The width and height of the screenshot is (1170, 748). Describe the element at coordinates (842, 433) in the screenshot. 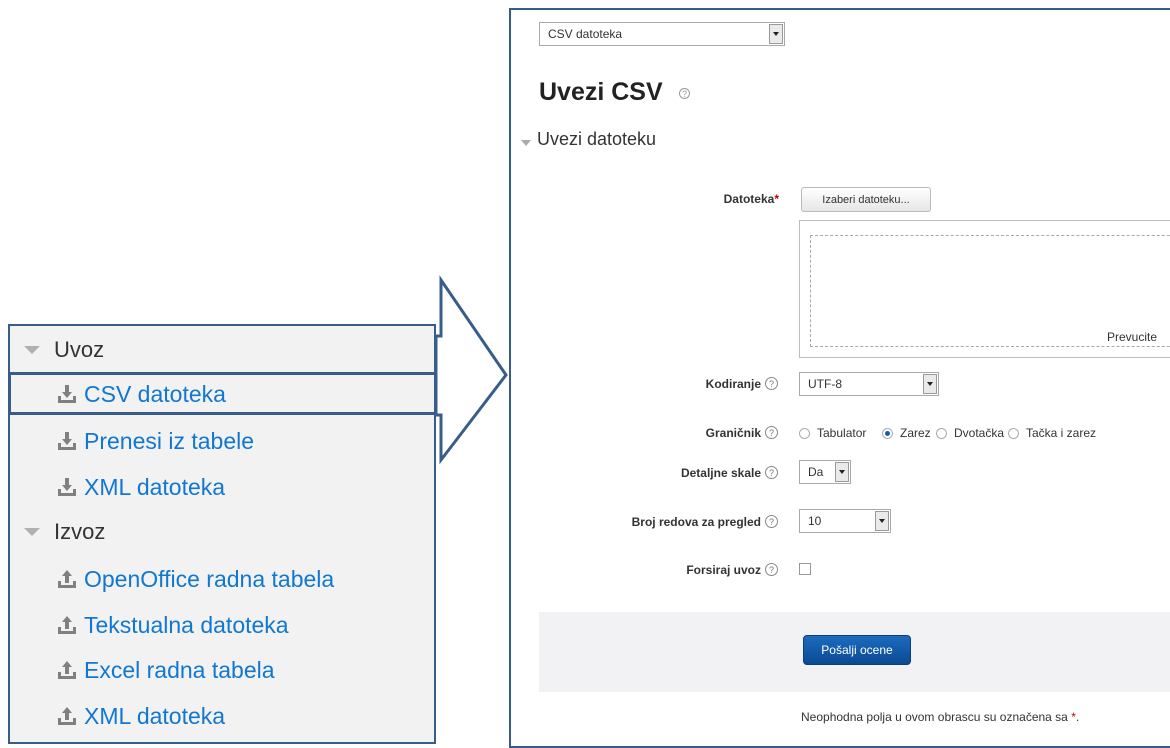

I see `separator-option-label: Tabulator` at that location.